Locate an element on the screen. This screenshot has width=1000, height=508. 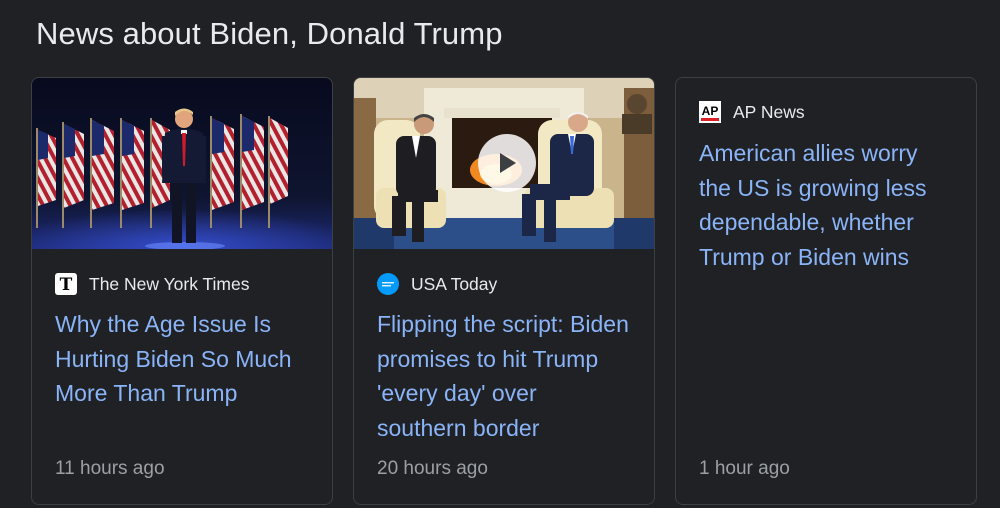
source-row: USA Today is located at coordinates (437, 284).